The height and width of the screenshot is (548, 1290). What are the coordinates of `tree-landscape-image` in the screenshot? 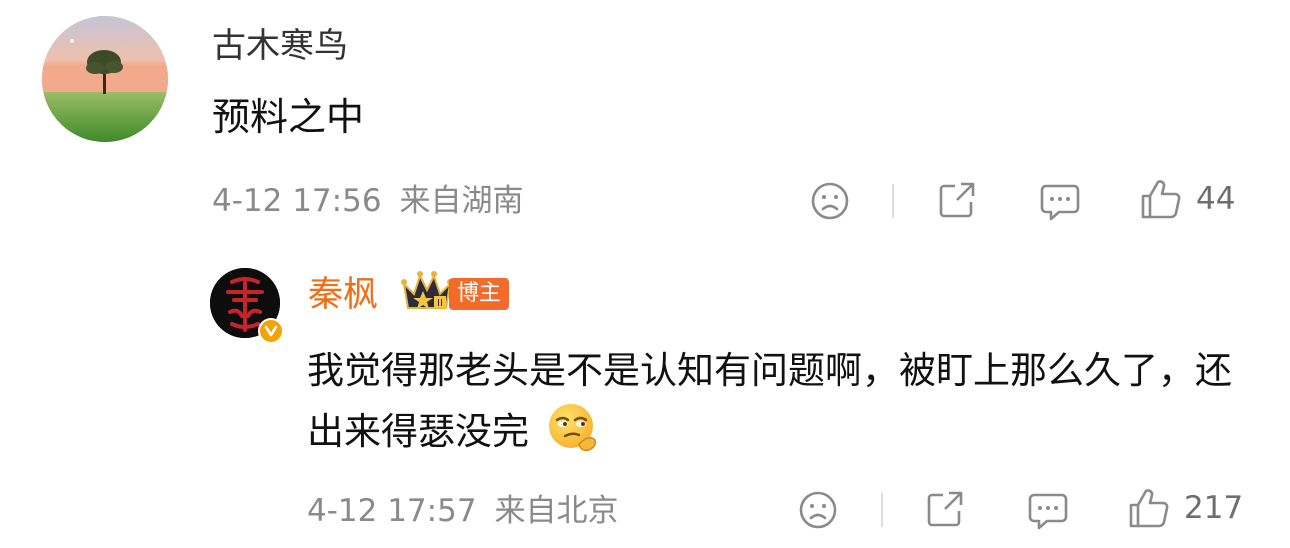 It's located at (105, 79).